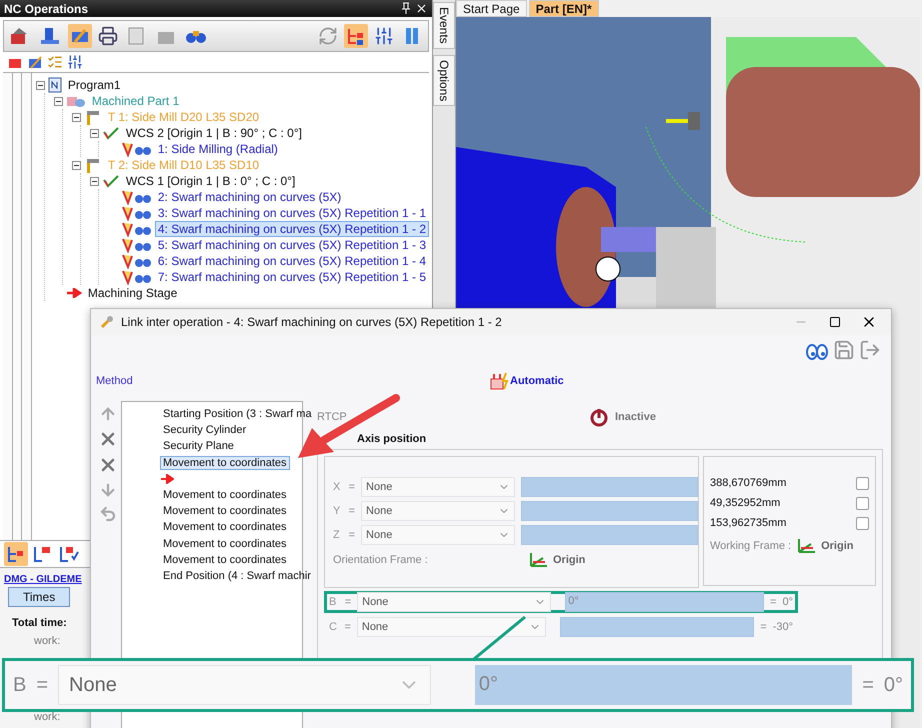 Image resolution: width=922 pixels, height=728 pixels. What do you see at coordinates (844, 350) in the screenshot?
I see `save-icon` at bounding box center [844, 350].